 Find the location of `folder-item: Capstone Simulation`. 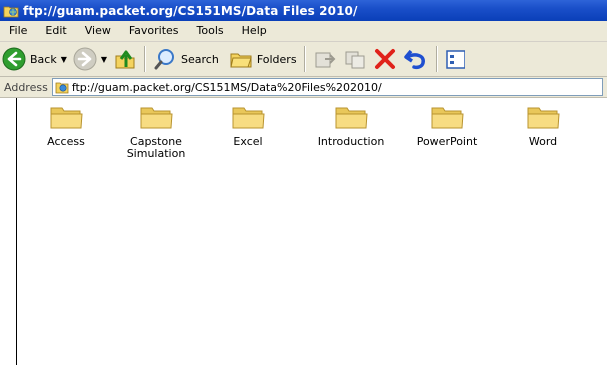

folder-item: Capstone Simulation is located at coordinates (156, 132).